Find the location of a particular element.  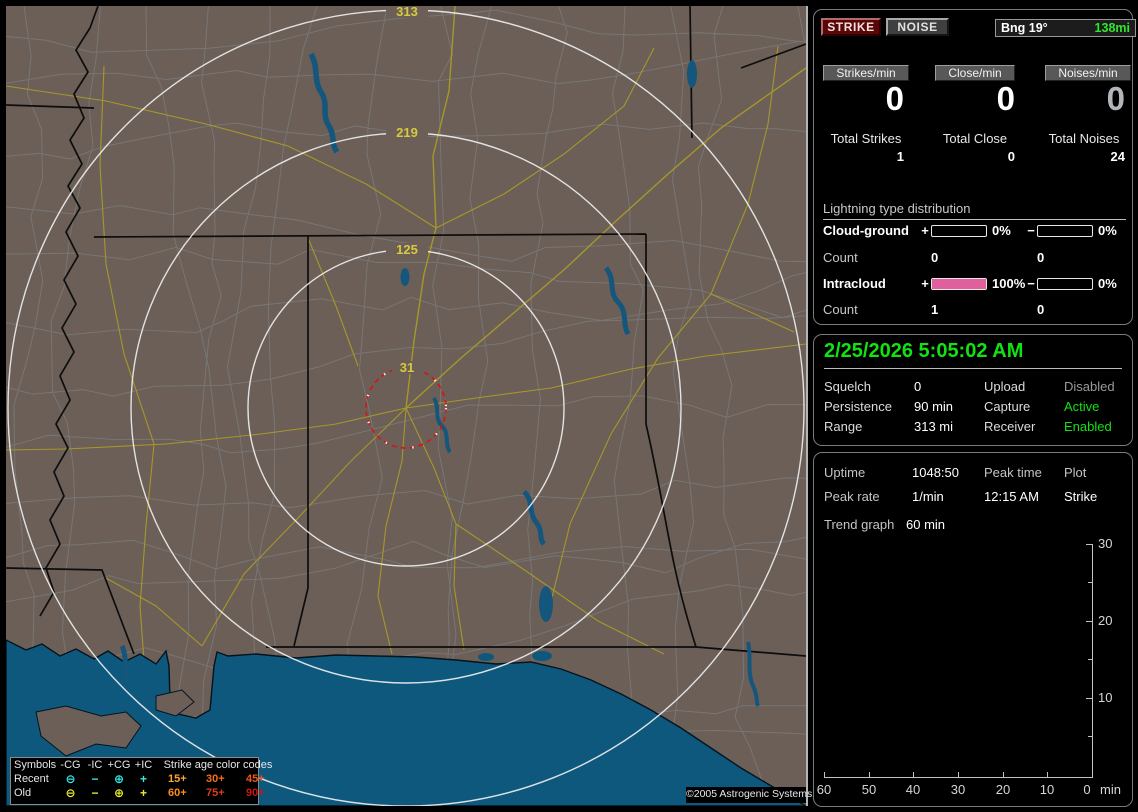

recent-pos-ic-icon: + is located at coordinates (143, 779).